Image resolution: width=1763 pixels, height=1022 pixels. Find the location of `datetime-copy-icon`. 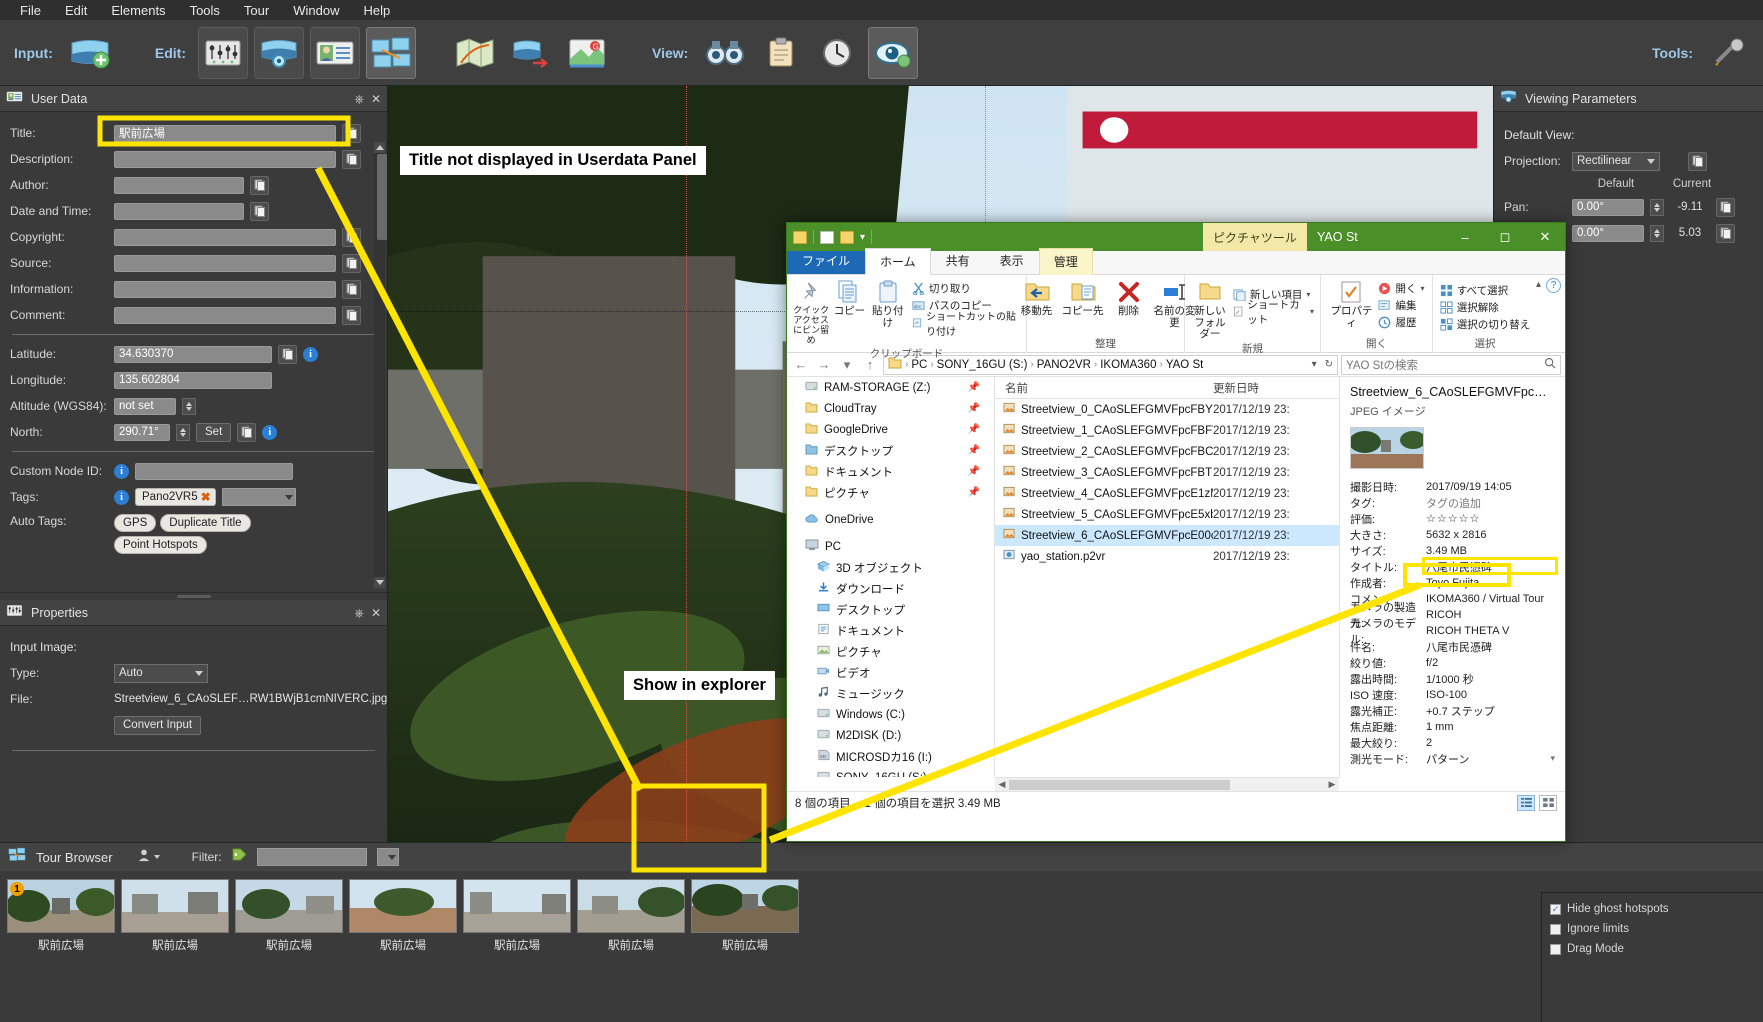

datetime-copy-icon is located at coordinates (259, 211).